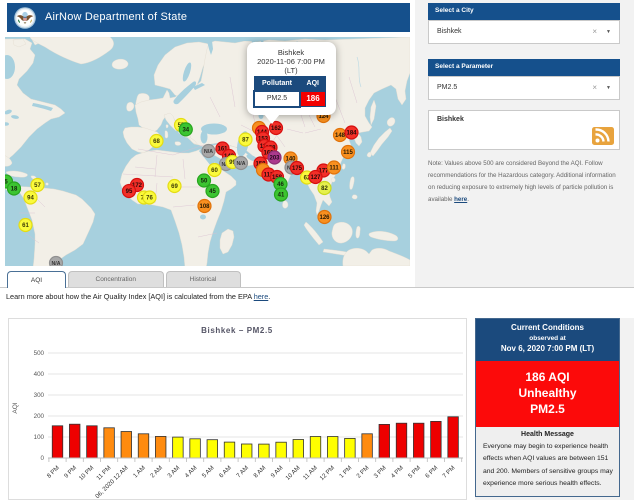  What do you see at coordinates (173, 471) in the screenshot?
I see `svg-text: 3 AM` at bounding box center [173, 471].